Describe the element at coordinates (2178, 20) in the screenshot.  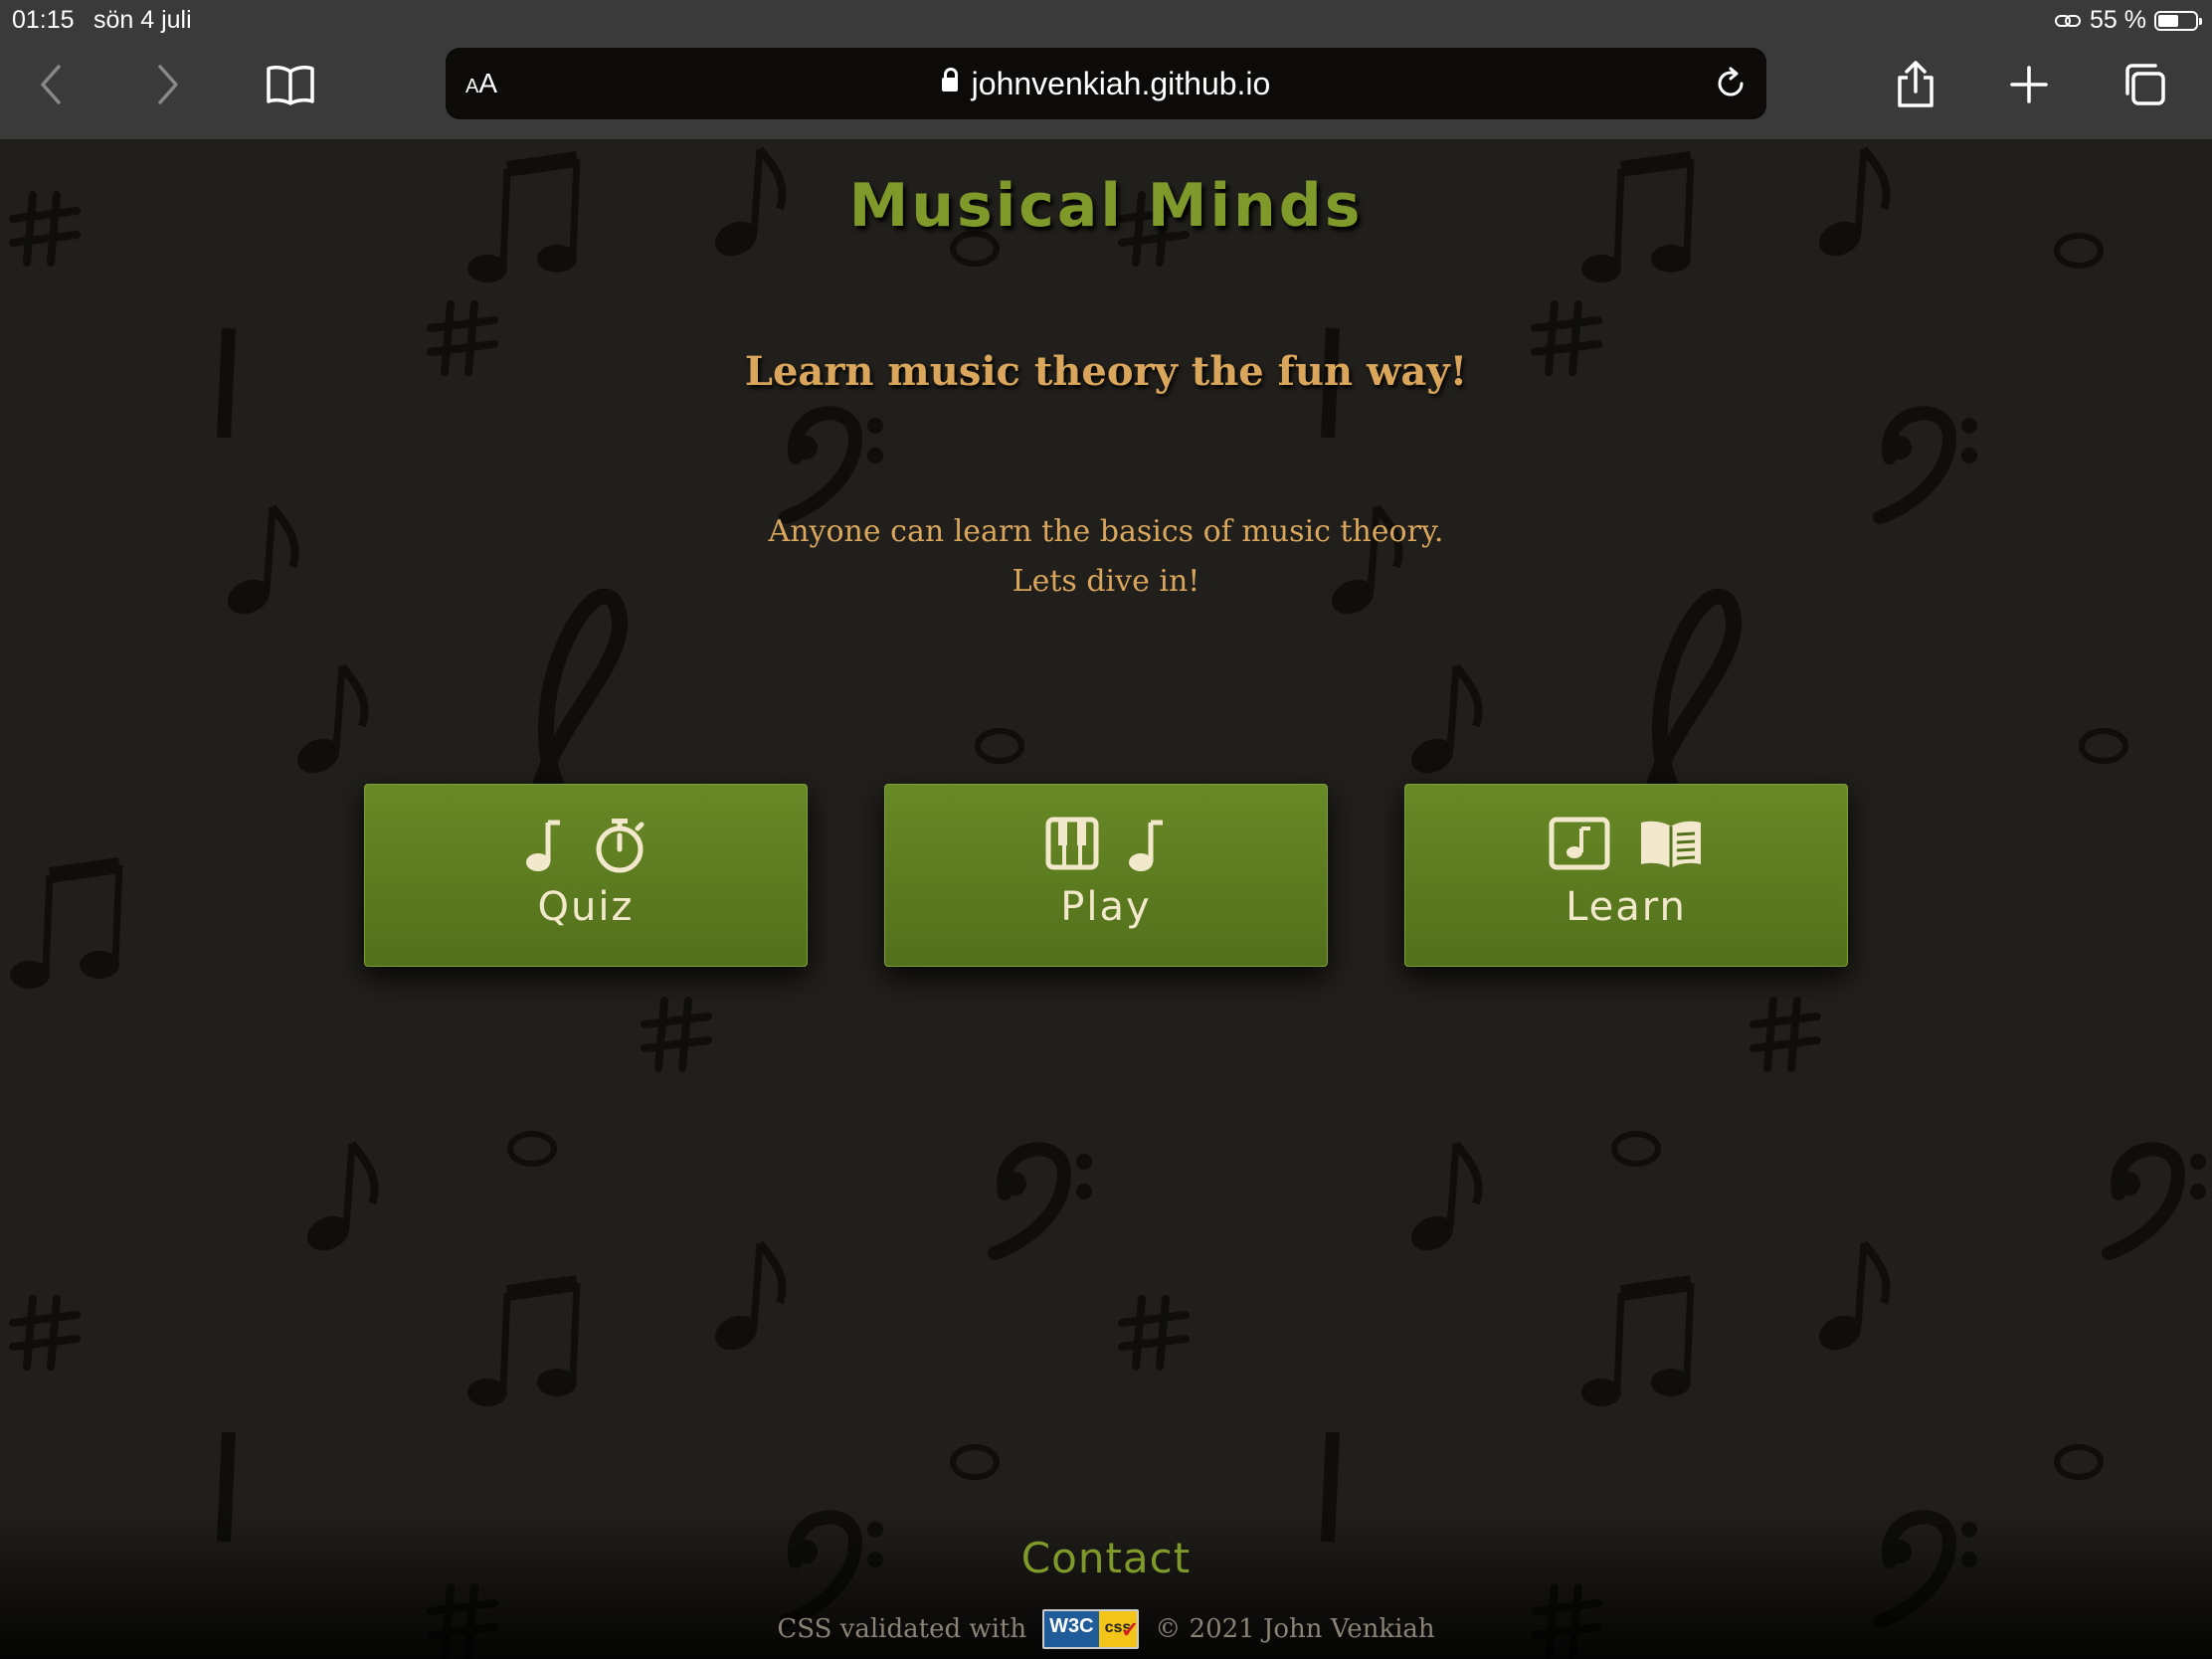
I see `battery-icon` at that location.